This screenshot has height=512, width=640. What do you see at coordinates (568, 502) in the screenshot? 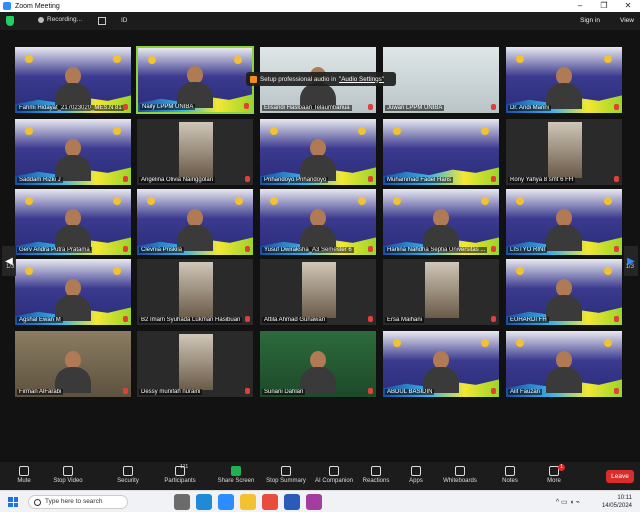
I see `system-tray-icons: ^ ▭ ◖ ⌁` at bounding box center [568, 502].